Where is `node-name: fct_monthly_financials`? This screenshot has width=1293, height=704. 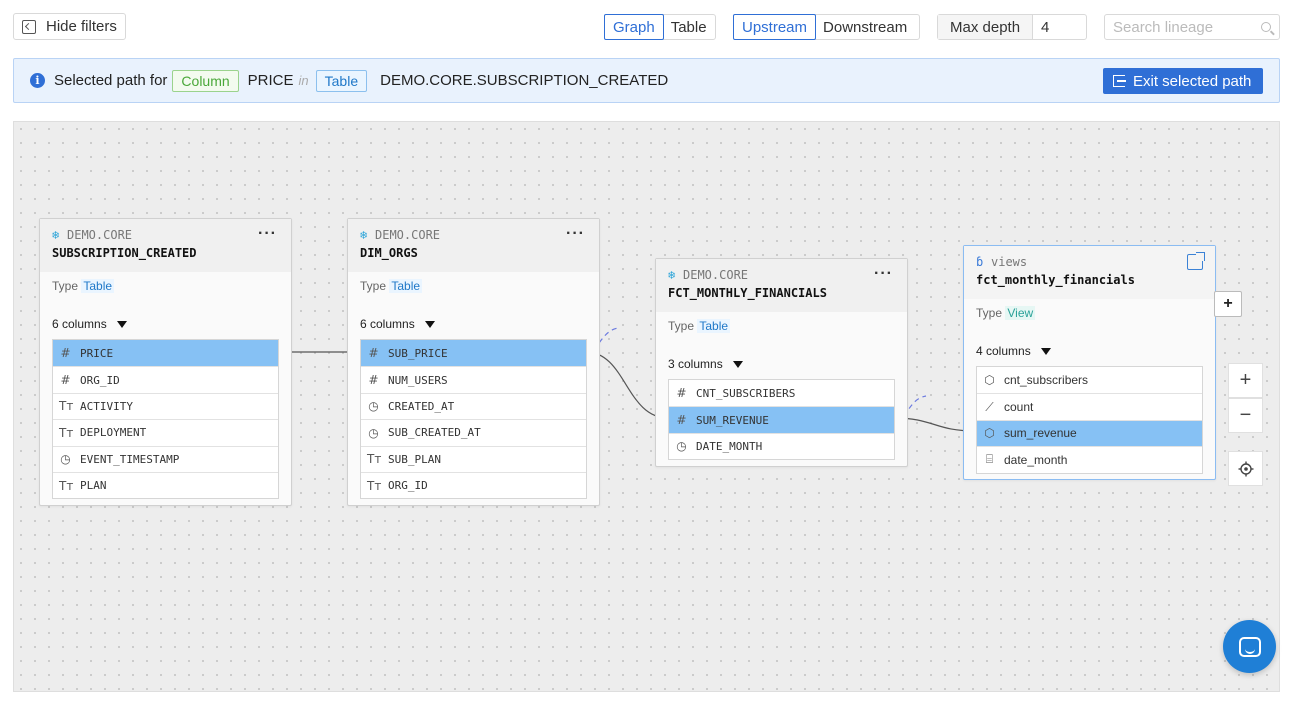
node-name: fct_monthly_financials is located at coordinates (1055, 280).